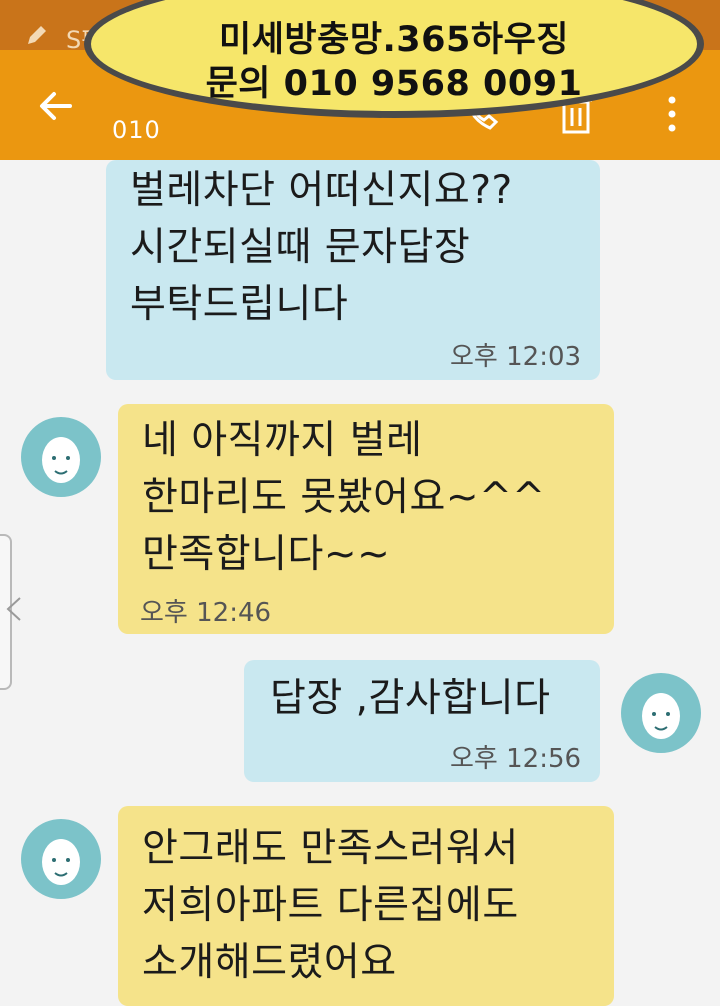 The width and height of the screenshot is (720, 1006). What do you see at coordinates (300, 247) in the screenshot?
I see `message-line: 시간되실때 문자답장` at bounding box center [300, 247].